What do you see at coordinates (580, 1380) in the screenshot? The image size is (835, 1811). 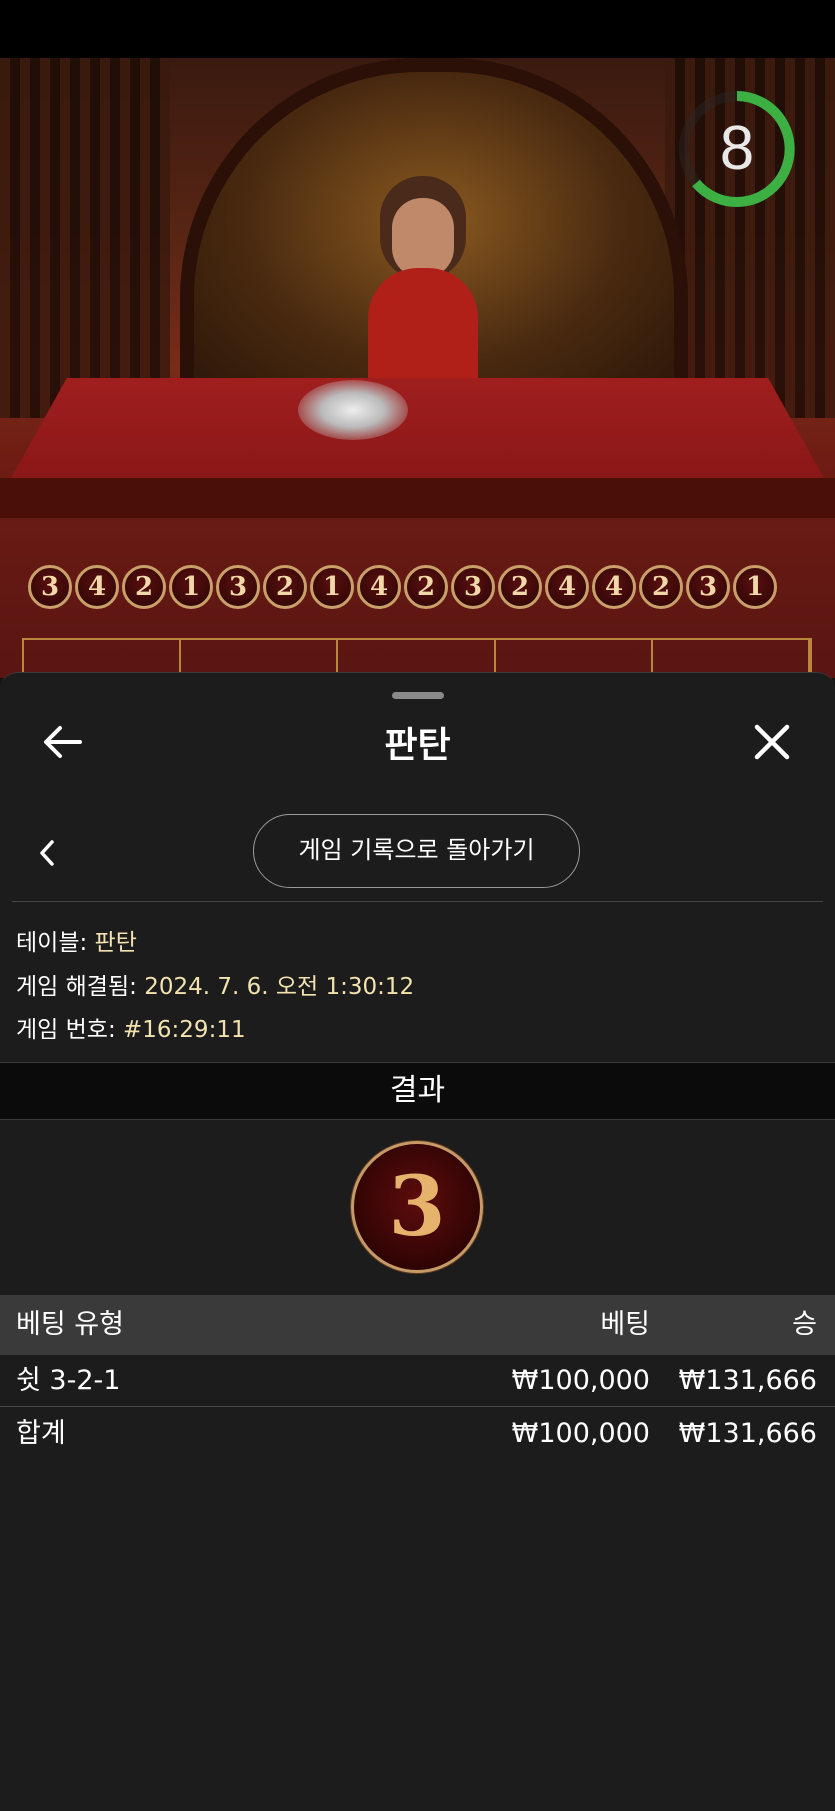 I see `bet-amount: ₩100,000` at bounding box center [580, 1380].